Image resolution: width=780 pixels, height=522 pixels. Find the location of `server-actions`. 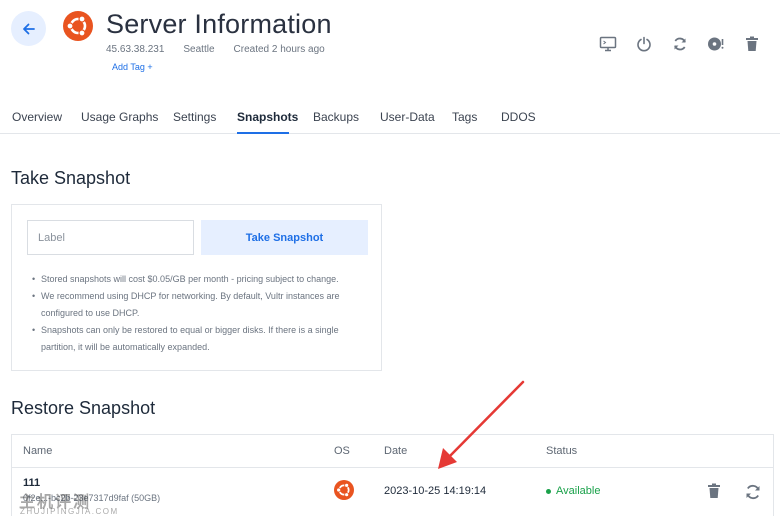

server-actions is located at coordinates (680, 44).